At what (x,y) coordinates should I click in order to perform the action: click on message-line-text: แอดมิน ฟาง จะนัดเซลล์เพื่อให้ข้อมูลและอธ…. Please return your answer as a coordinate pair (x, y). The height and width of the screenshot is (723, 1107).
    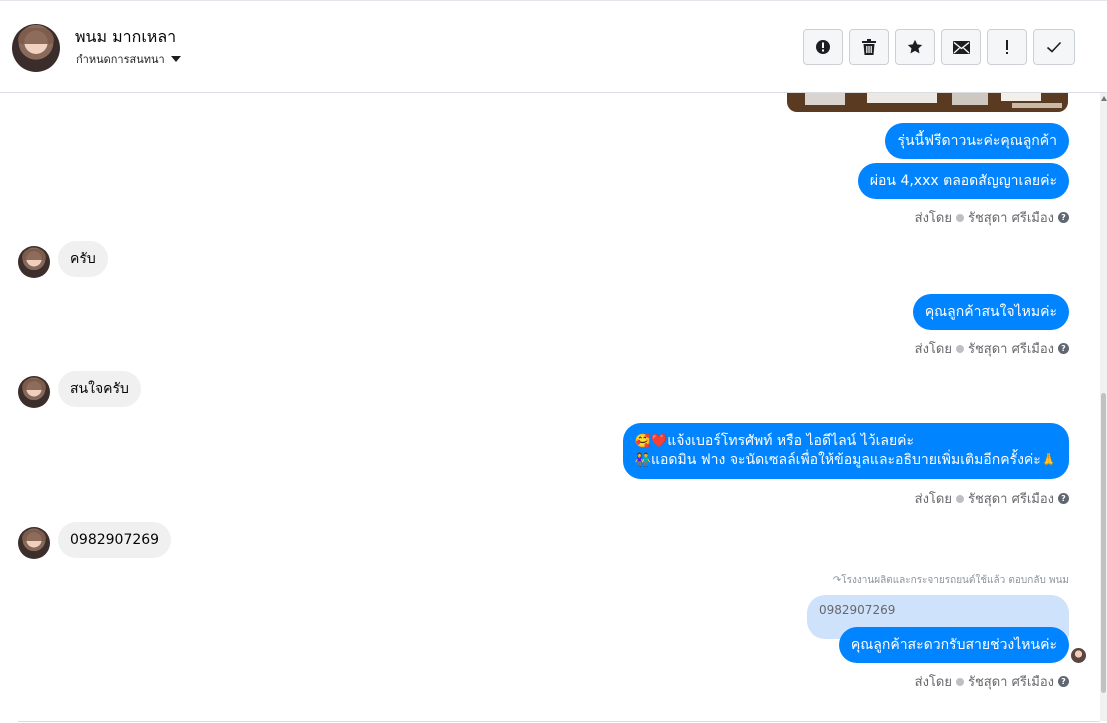
    Looking at the image, I should click on (846, 460).